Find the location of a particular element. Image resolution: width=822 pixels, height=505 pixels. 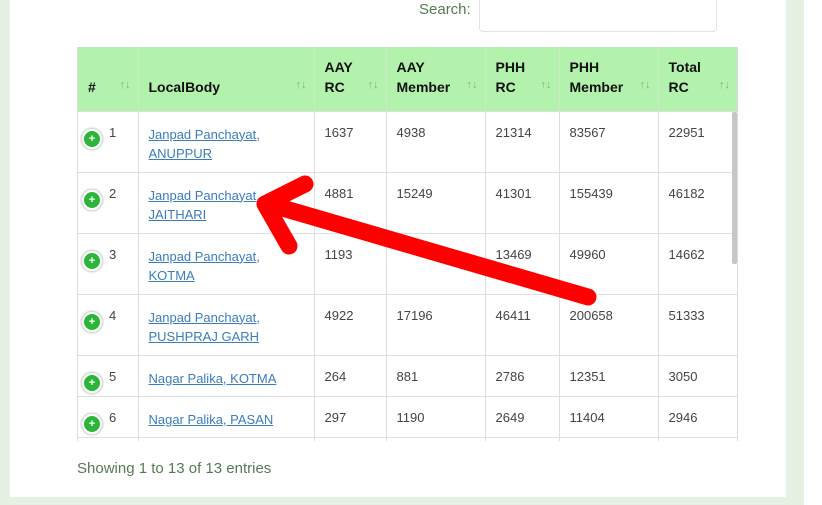

total-rc-cell: 14662 is located at coordinates (697, 264).